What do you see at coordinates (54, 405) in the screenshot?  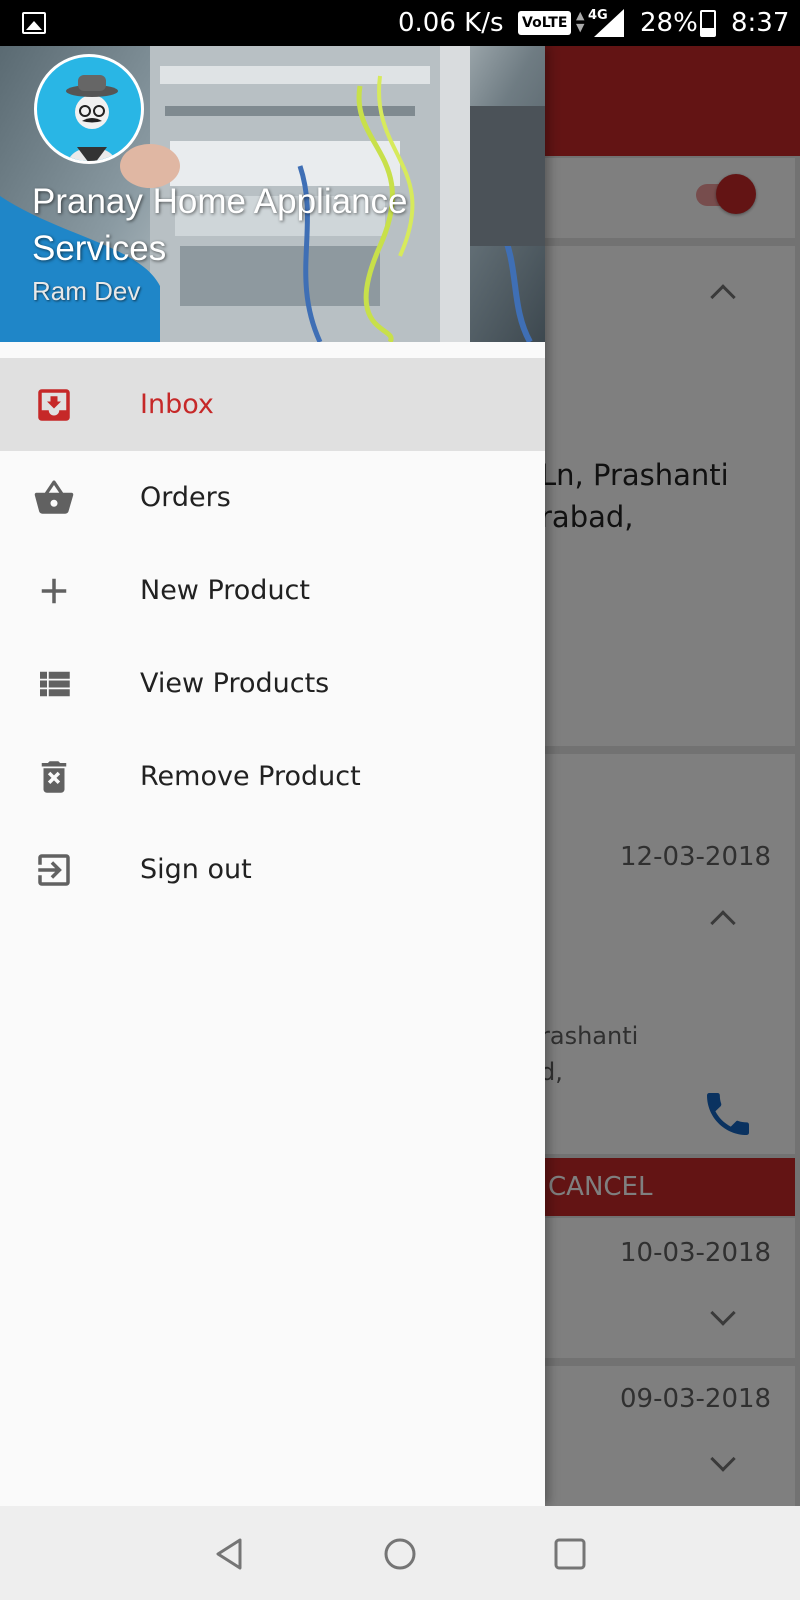 I see `inbox-icon` at bounding box center [54, 405].